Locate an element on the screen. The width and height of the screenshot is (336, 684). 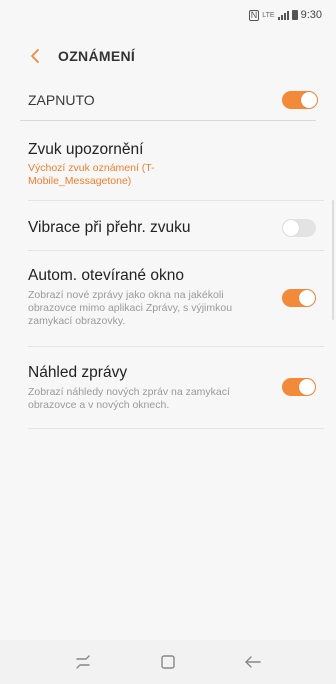
recents-icon is located at coordinates (83, 662).